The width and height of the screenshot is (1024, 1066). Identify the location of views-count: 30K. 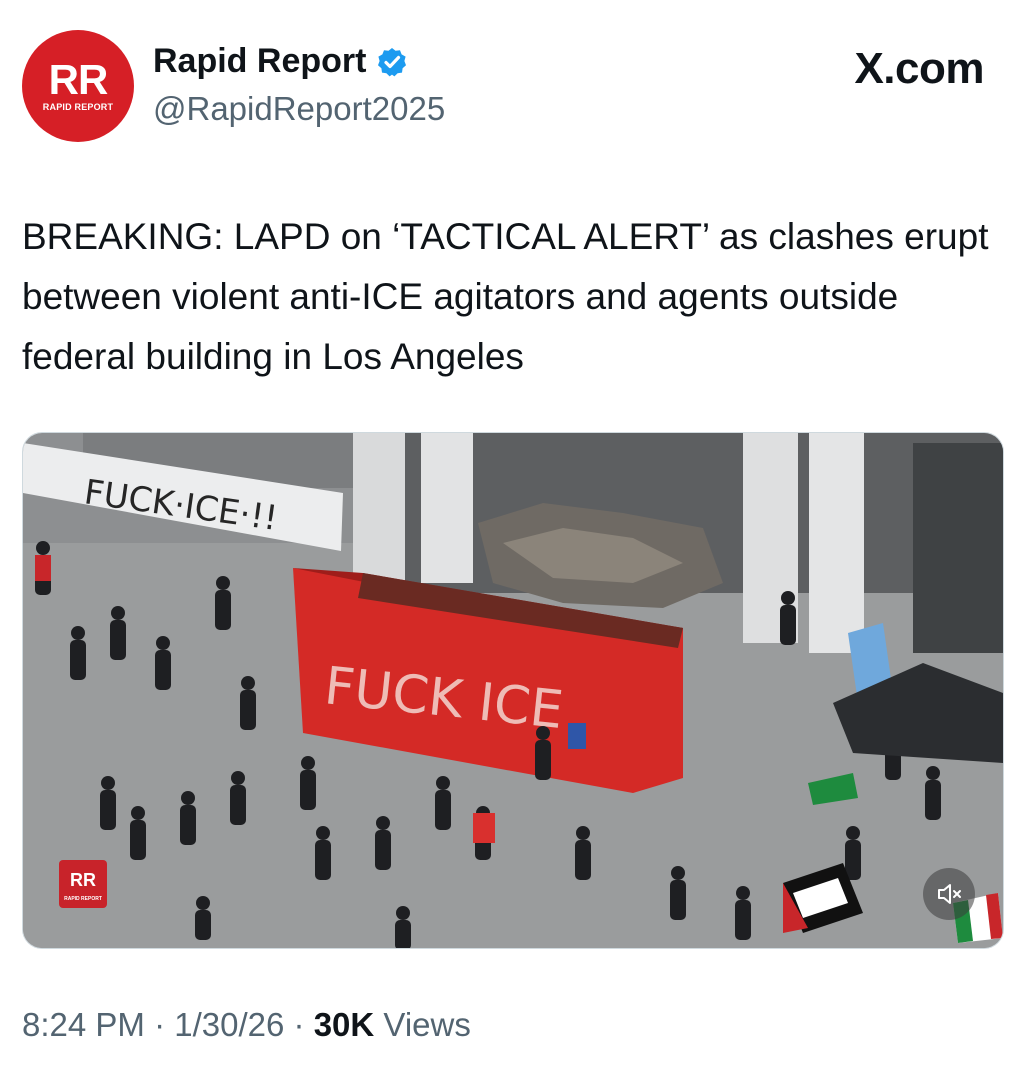
(344, 1024).